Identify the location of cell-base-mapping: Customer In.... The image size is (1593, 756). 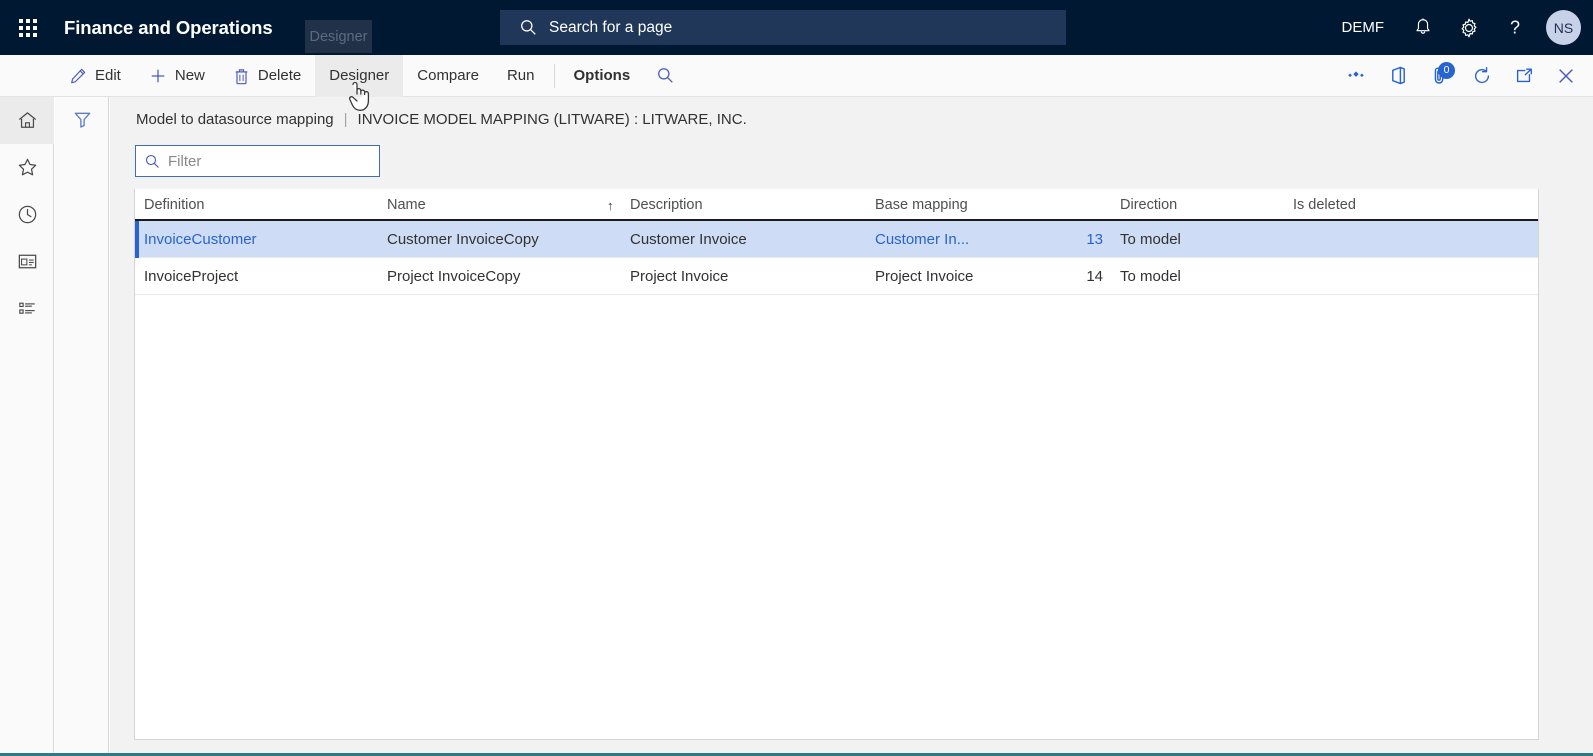
(922, 239).